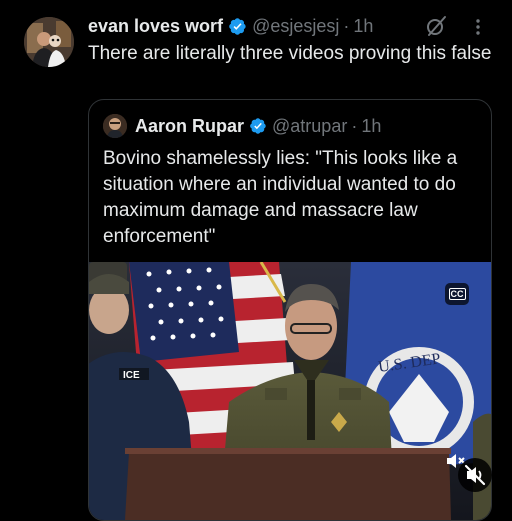  What do you see at coordinates (295, 26) in the screenshot?
I see `author-handle: @esjesjesj` at bounding box center [295, 26].